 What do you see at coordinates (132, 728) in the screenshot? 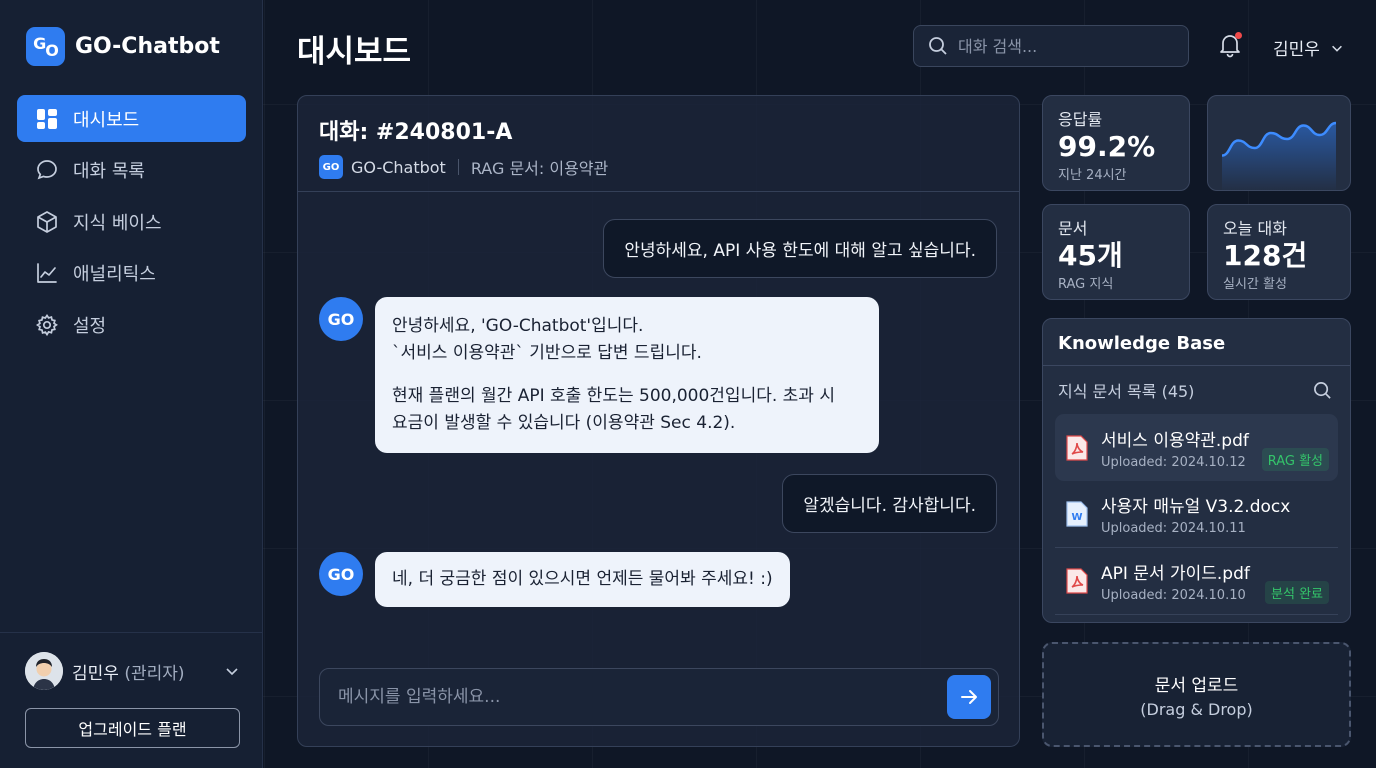
I see `upgrade-plan-button: 업그레이드 플랜` at bounding box center [132, 728].